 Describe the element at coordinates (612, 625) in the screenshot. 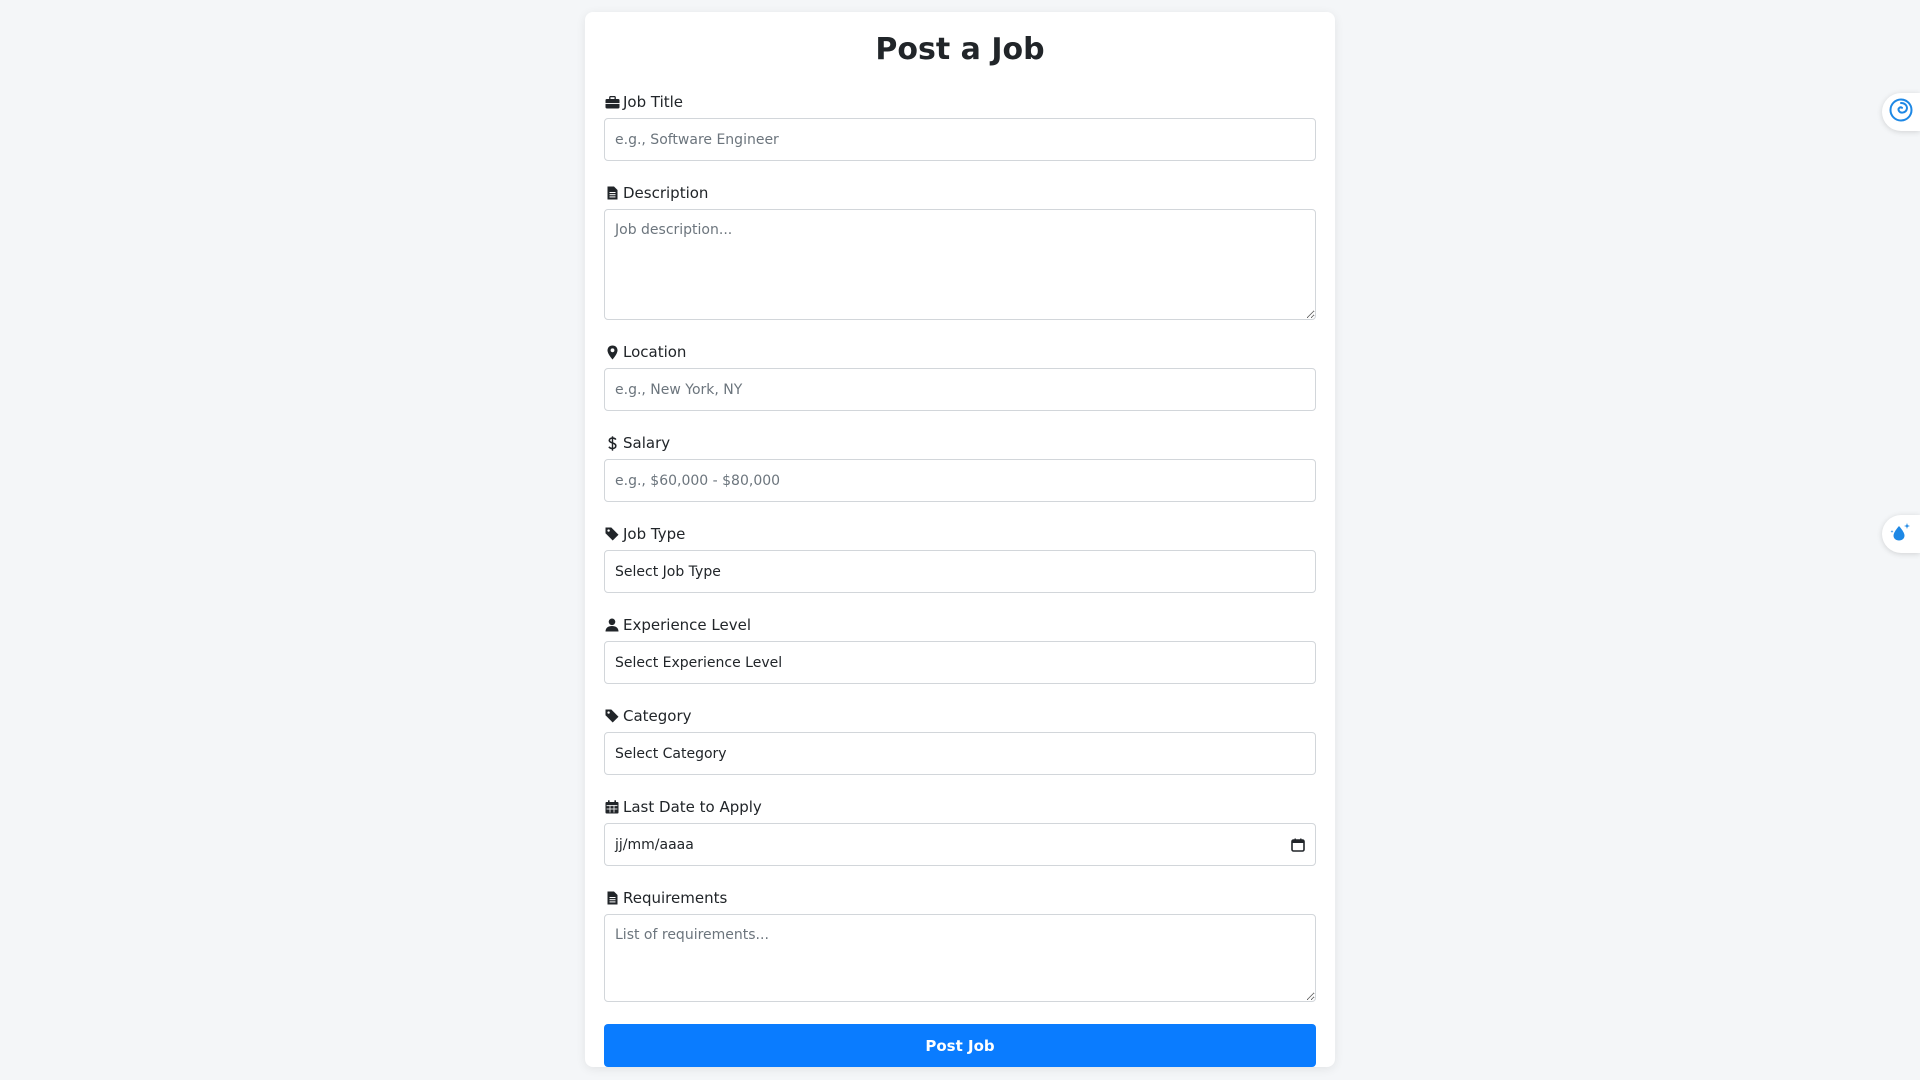

I see `user-icon` at that location.